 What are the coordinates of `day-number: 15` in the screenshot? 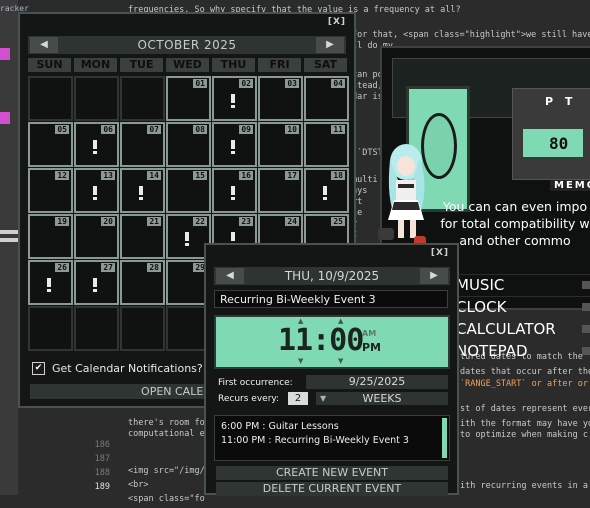 It's located at (200, 175).